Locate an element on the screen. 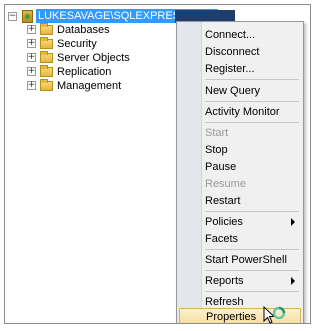  tree-node-management: + Management is located at coordinates (74, 85).